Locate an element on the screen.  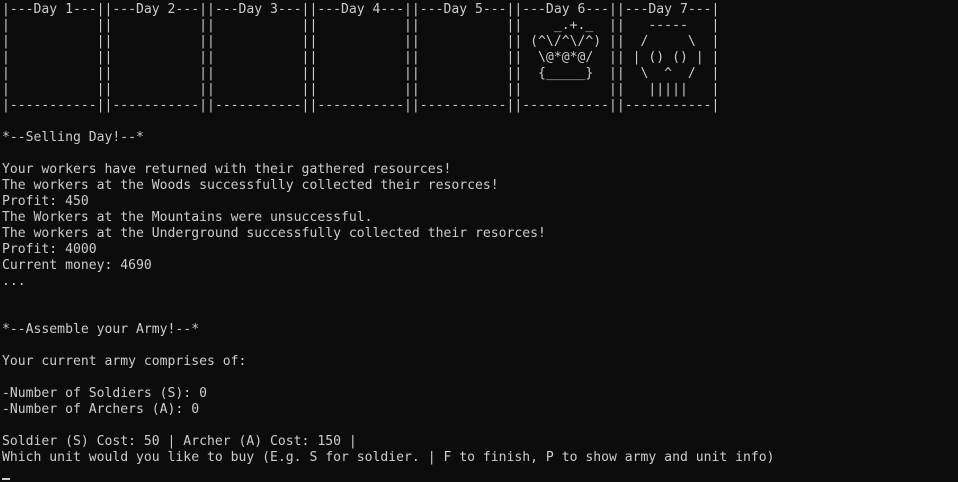
underground-profit-text: Profit: 4000 is located at coordinates (49, 249).